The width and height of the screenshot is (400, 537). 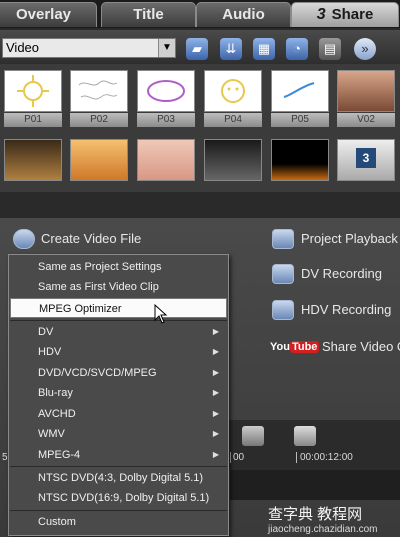 I want to click on menu-item-bluray: Blu-ray ▶, so click(x=118, y=393).